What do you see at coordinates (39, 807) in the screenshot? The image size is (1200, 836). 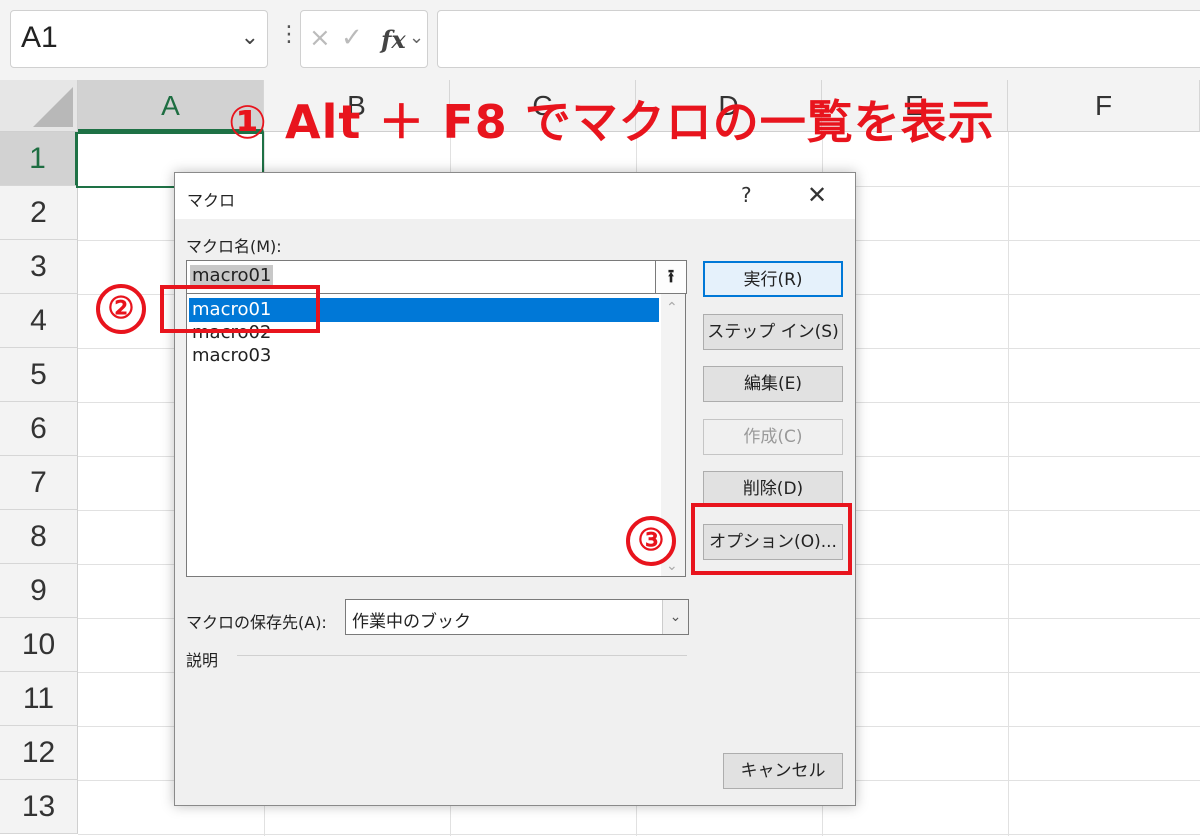 I see `row-header-13: 13` at bounding box center [39, 807].